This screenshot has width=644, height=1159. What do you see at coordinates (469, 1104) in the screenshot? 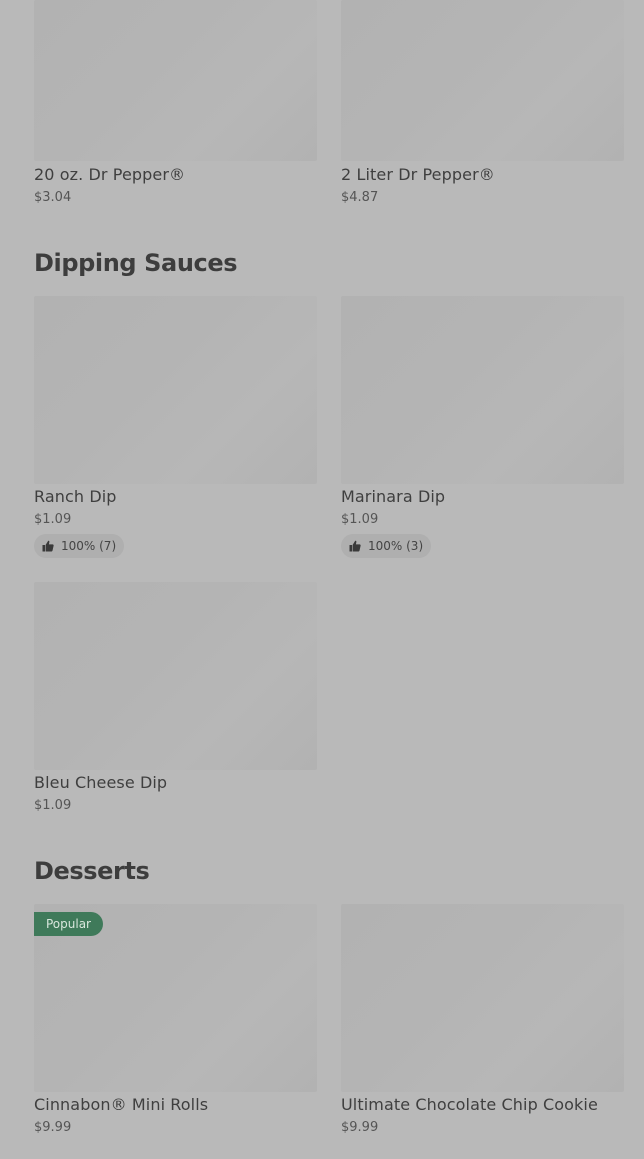
I see `menu-item-name: Ultimate Chocolate Chip Cookie` at bounding box center [469, 1104].